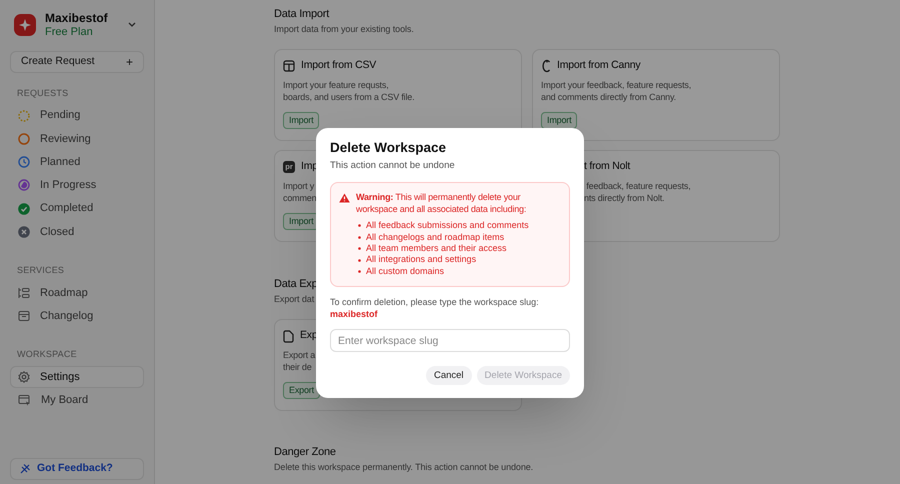  I want to click on sidebar-item: My Board, so click(77, 400).